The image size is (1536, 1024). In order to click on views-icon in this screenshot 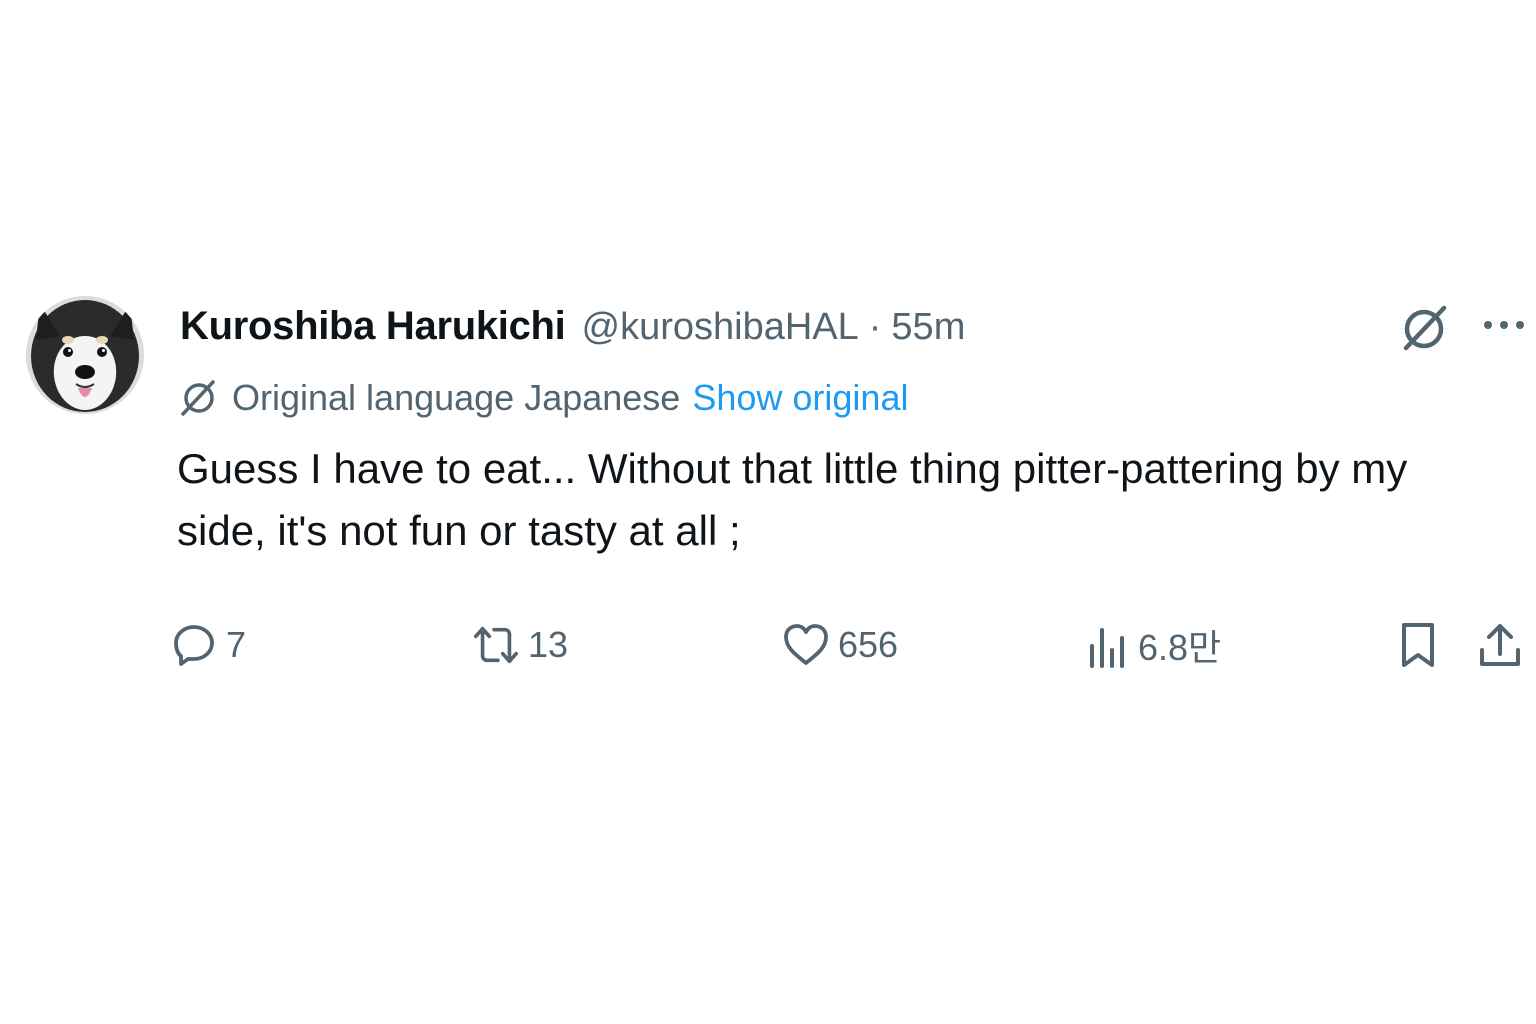, I will do `click(1106, 645)`.